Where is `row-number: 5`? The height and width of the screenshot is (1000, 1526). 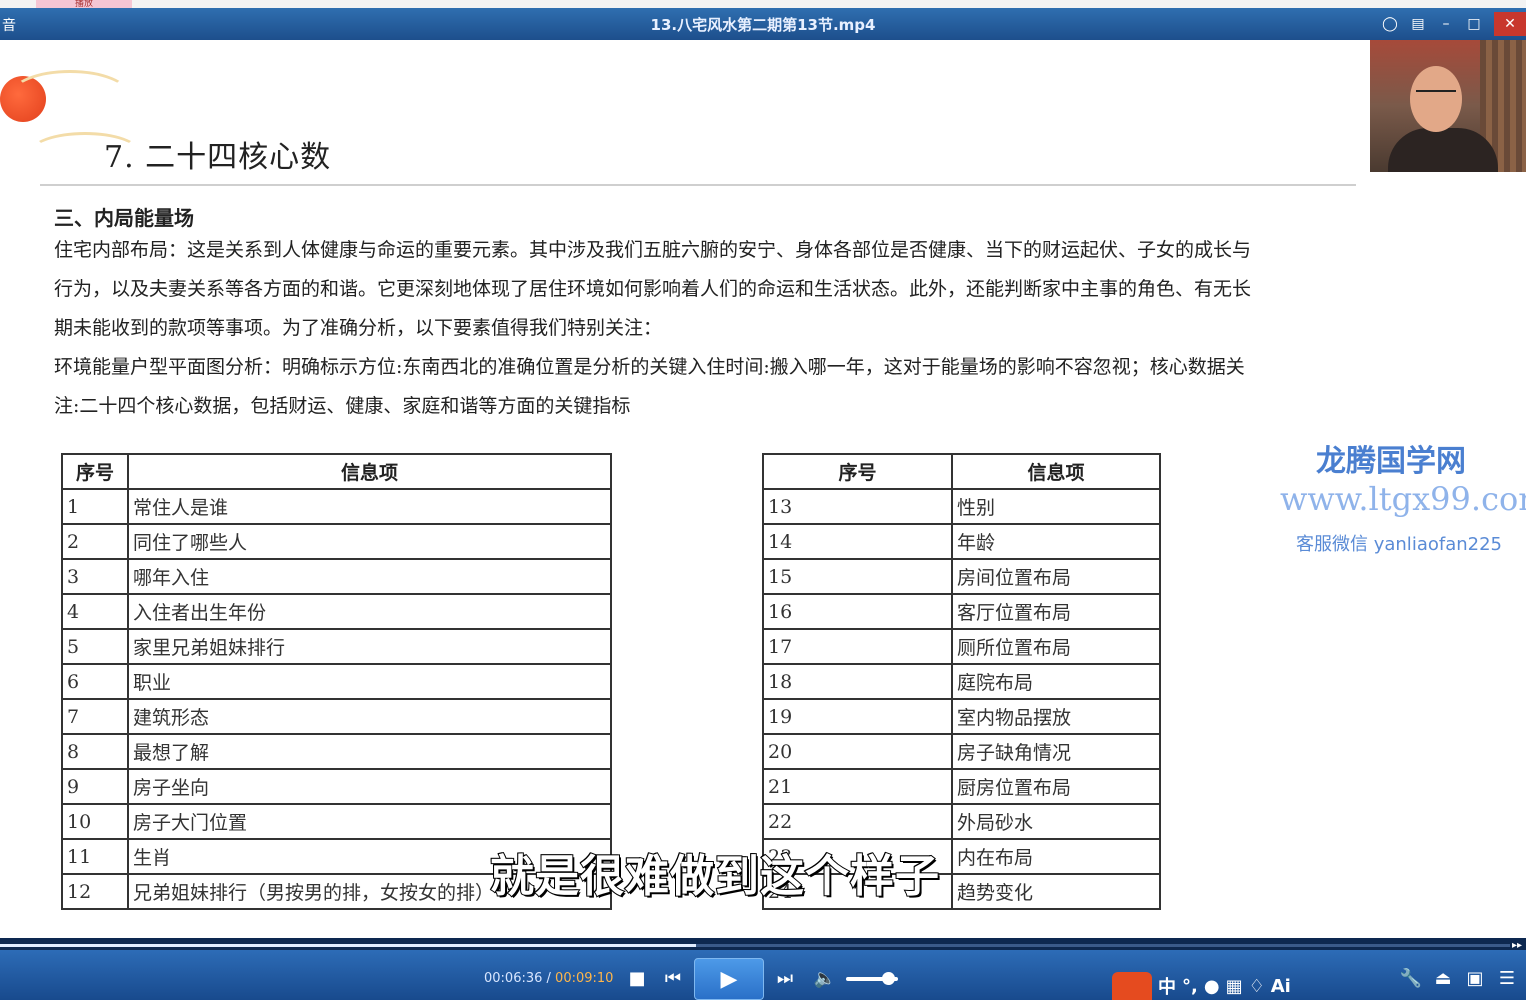
row-number: 5 is located at coordinates (95, 646).